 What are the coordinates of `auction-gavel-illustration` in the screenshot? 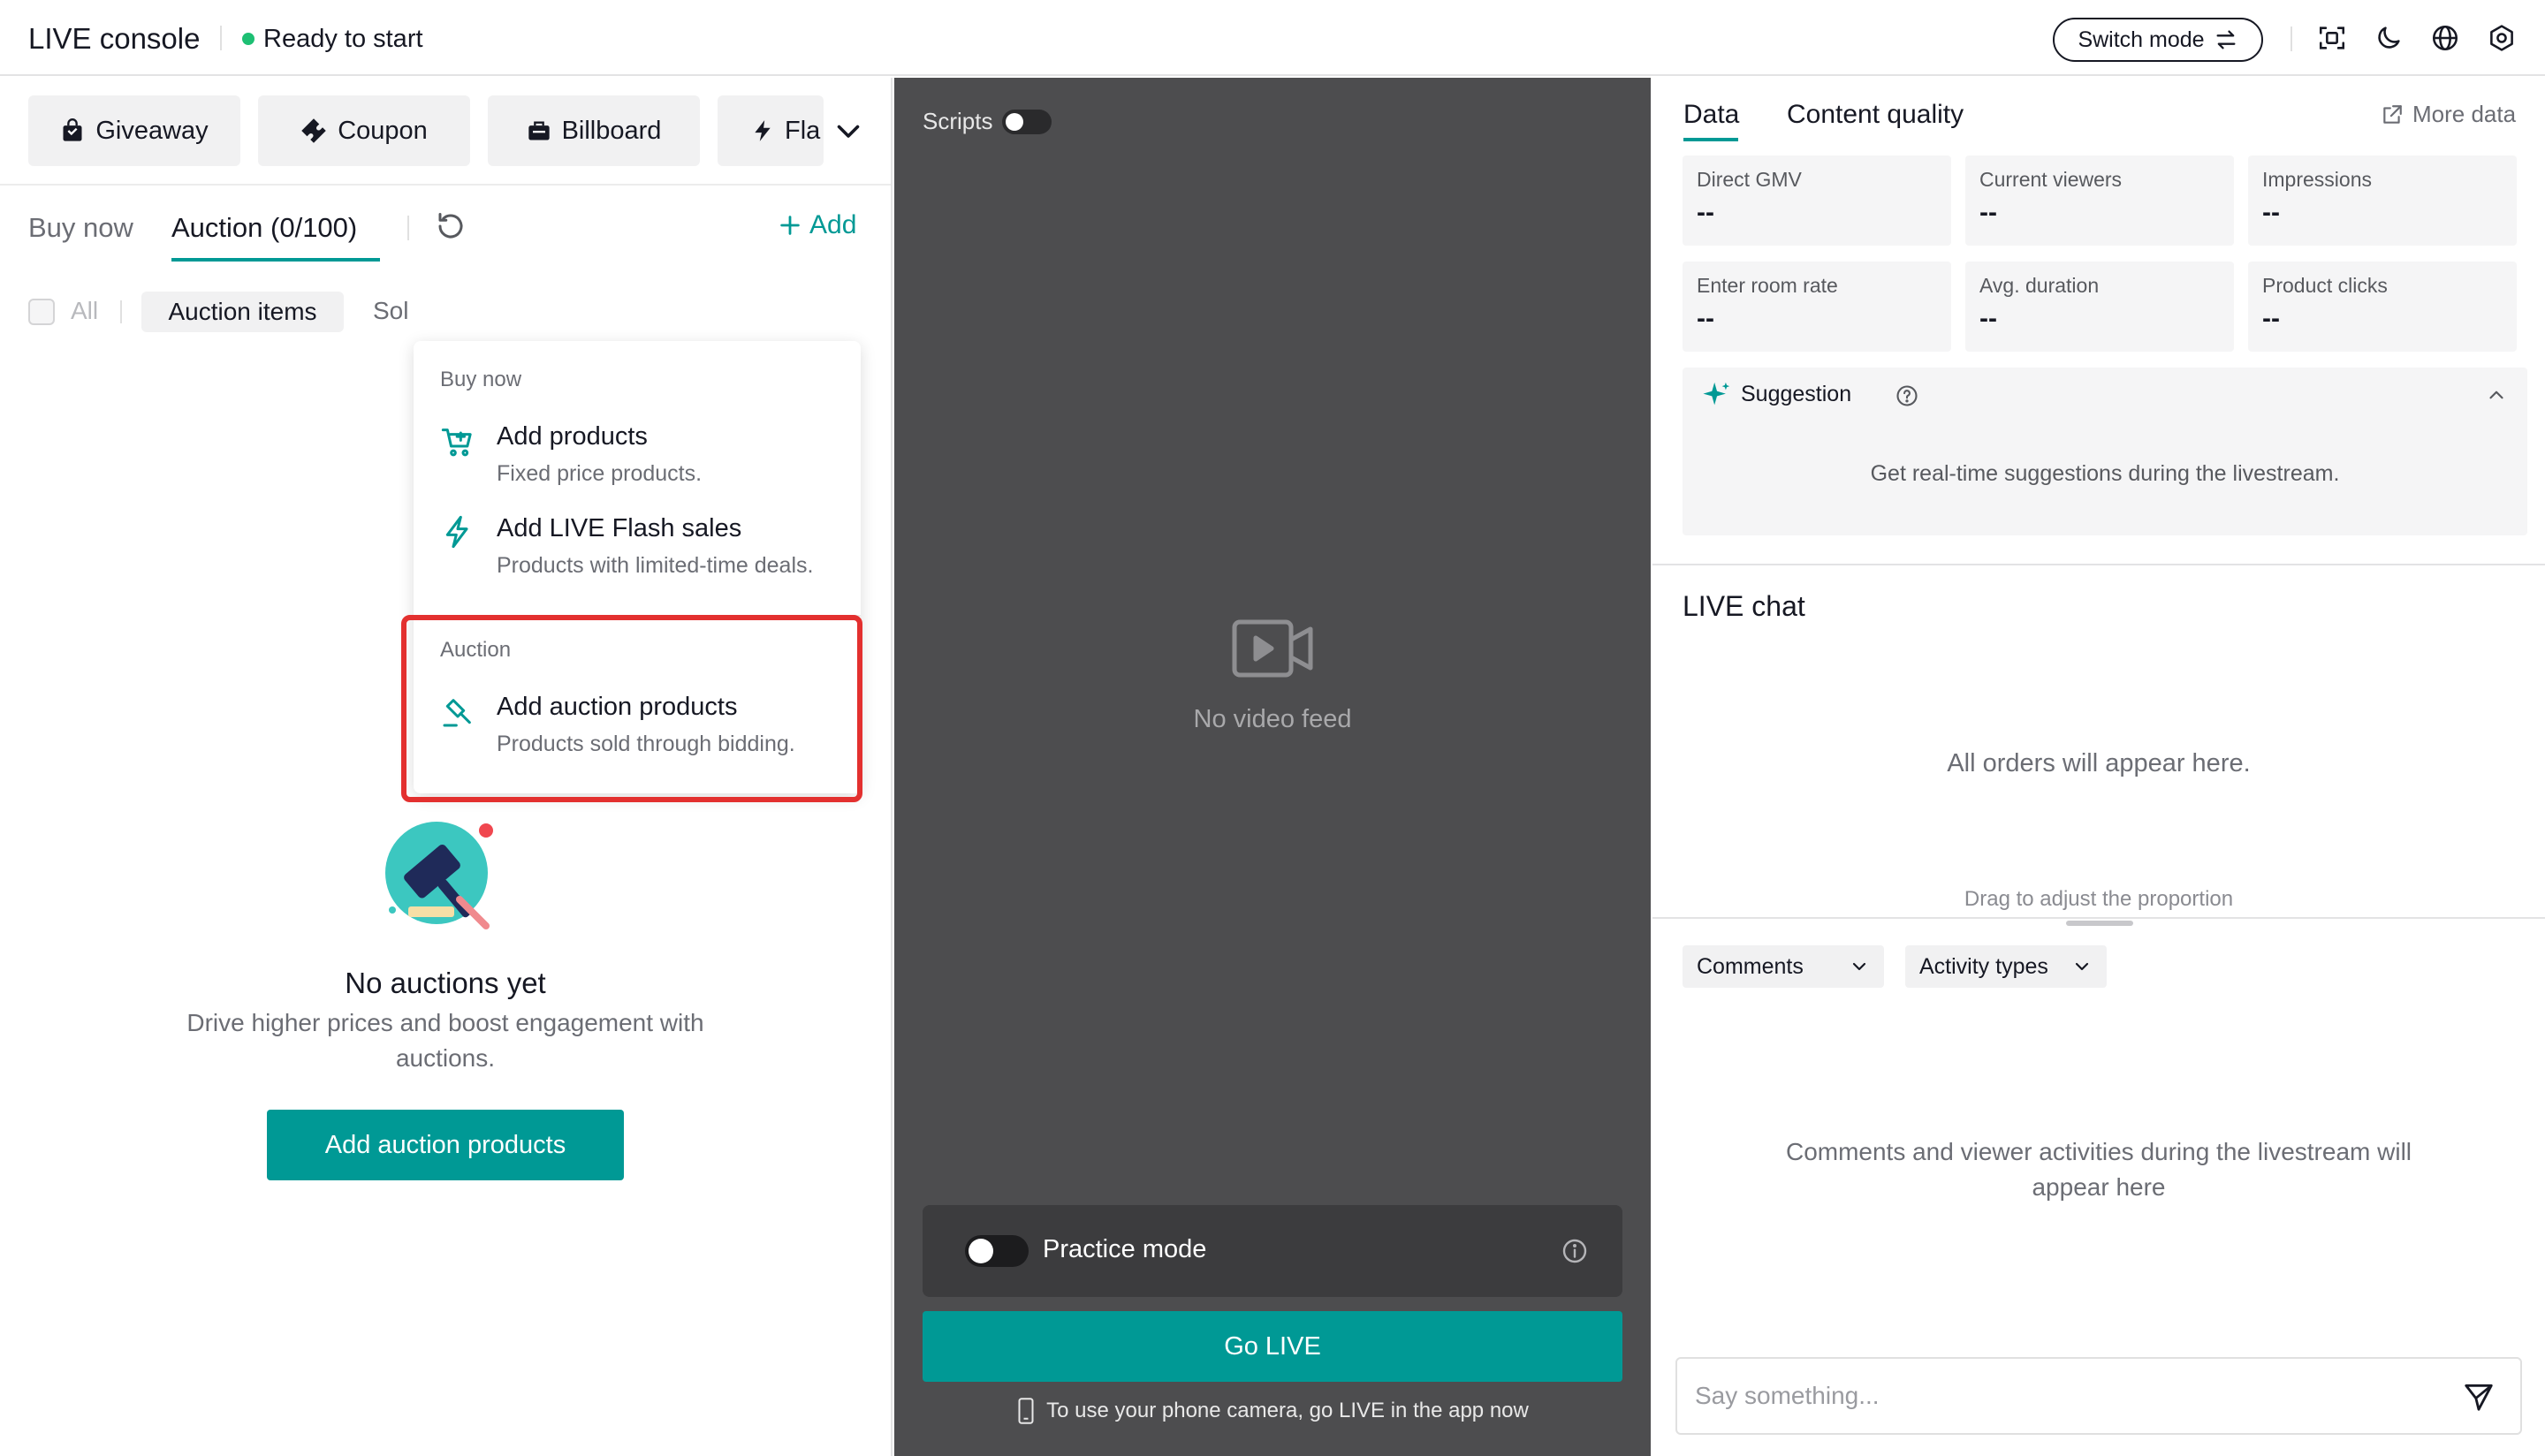 It's located at (439, 875).